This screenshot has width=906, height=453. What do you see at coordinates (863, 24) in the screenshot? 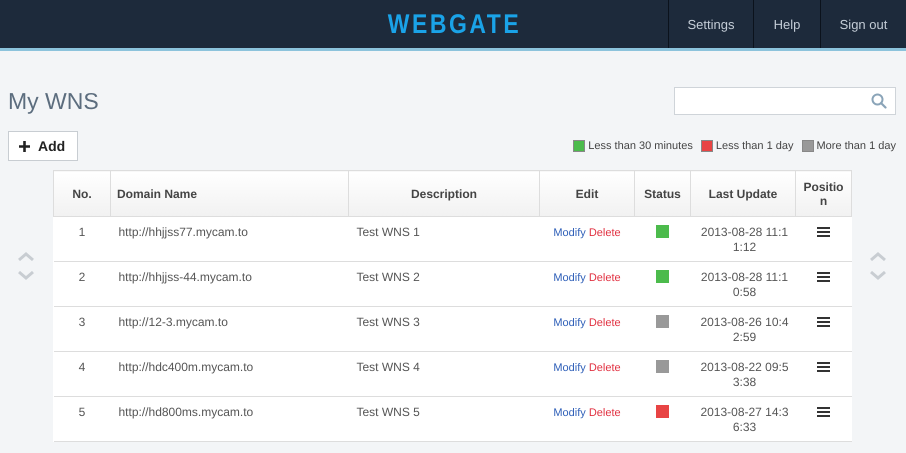
I see `nav-link: Sign out` at bounding box center [863, 24].